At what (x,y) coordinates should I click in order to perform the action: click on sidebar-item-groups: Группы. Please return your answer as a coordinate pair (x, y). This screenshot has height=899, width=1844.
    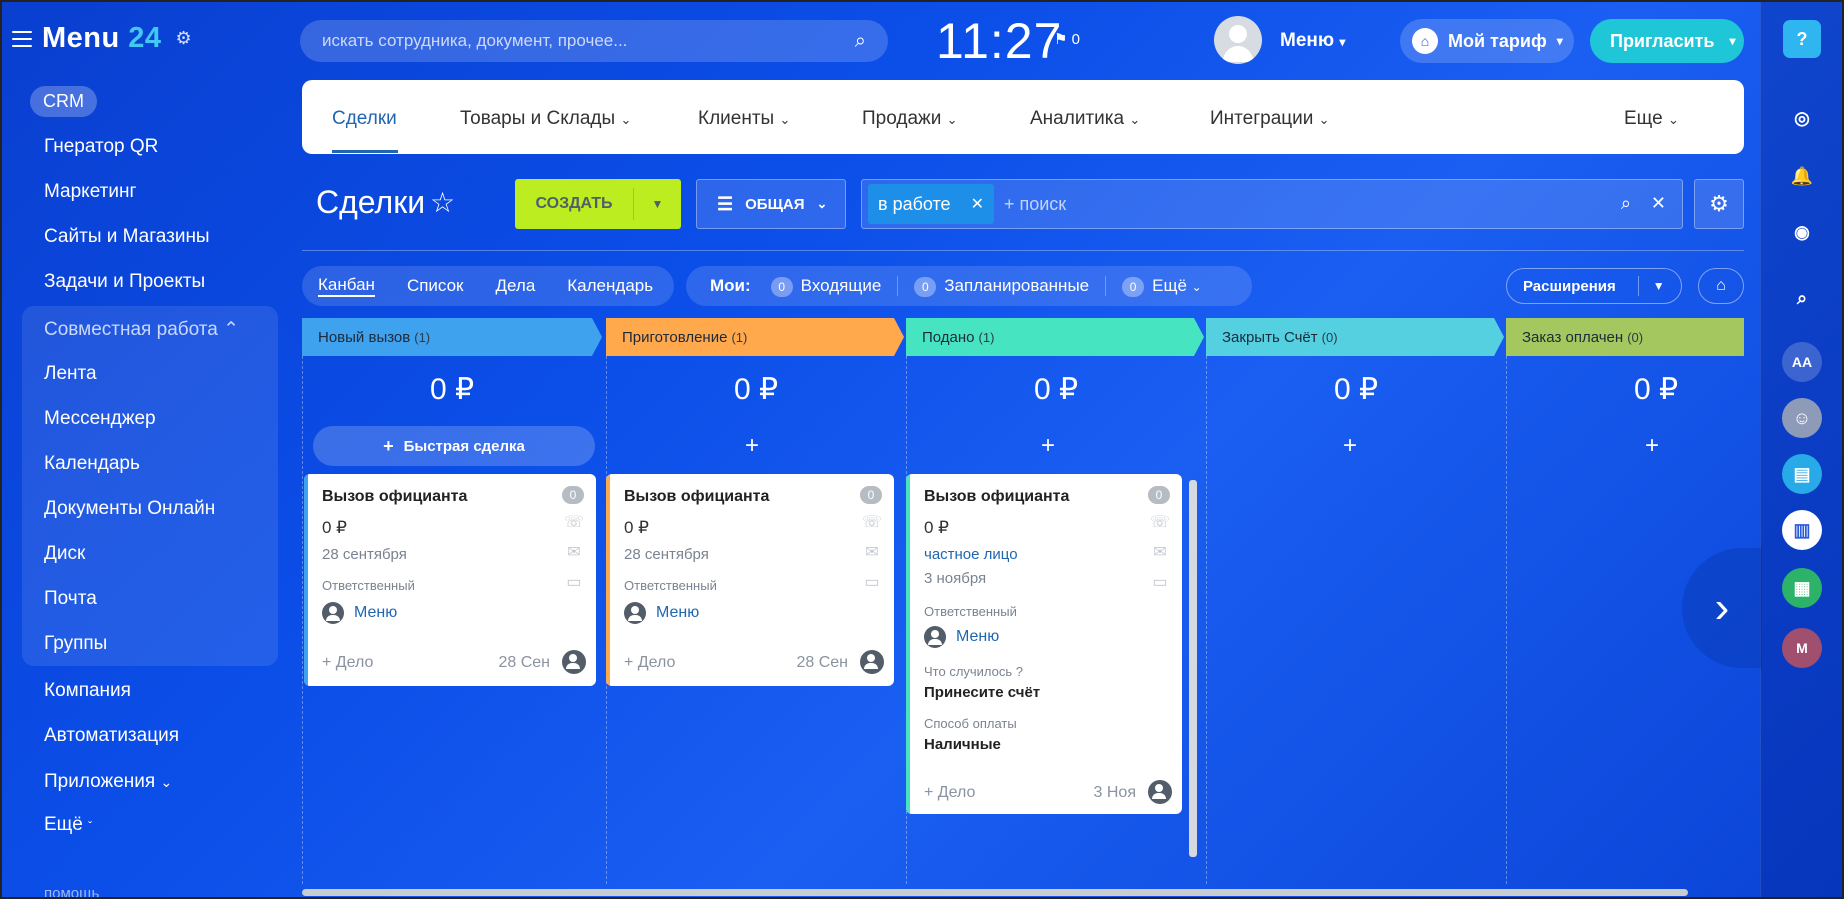
    Looking at the image, I should click on (75, 644).